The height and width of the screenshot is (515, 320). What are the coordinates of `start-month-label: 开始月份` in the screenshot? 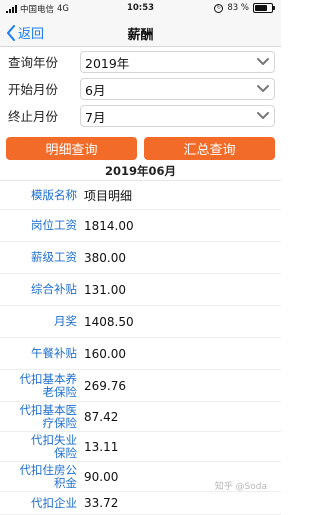 It's located at (33, 89).